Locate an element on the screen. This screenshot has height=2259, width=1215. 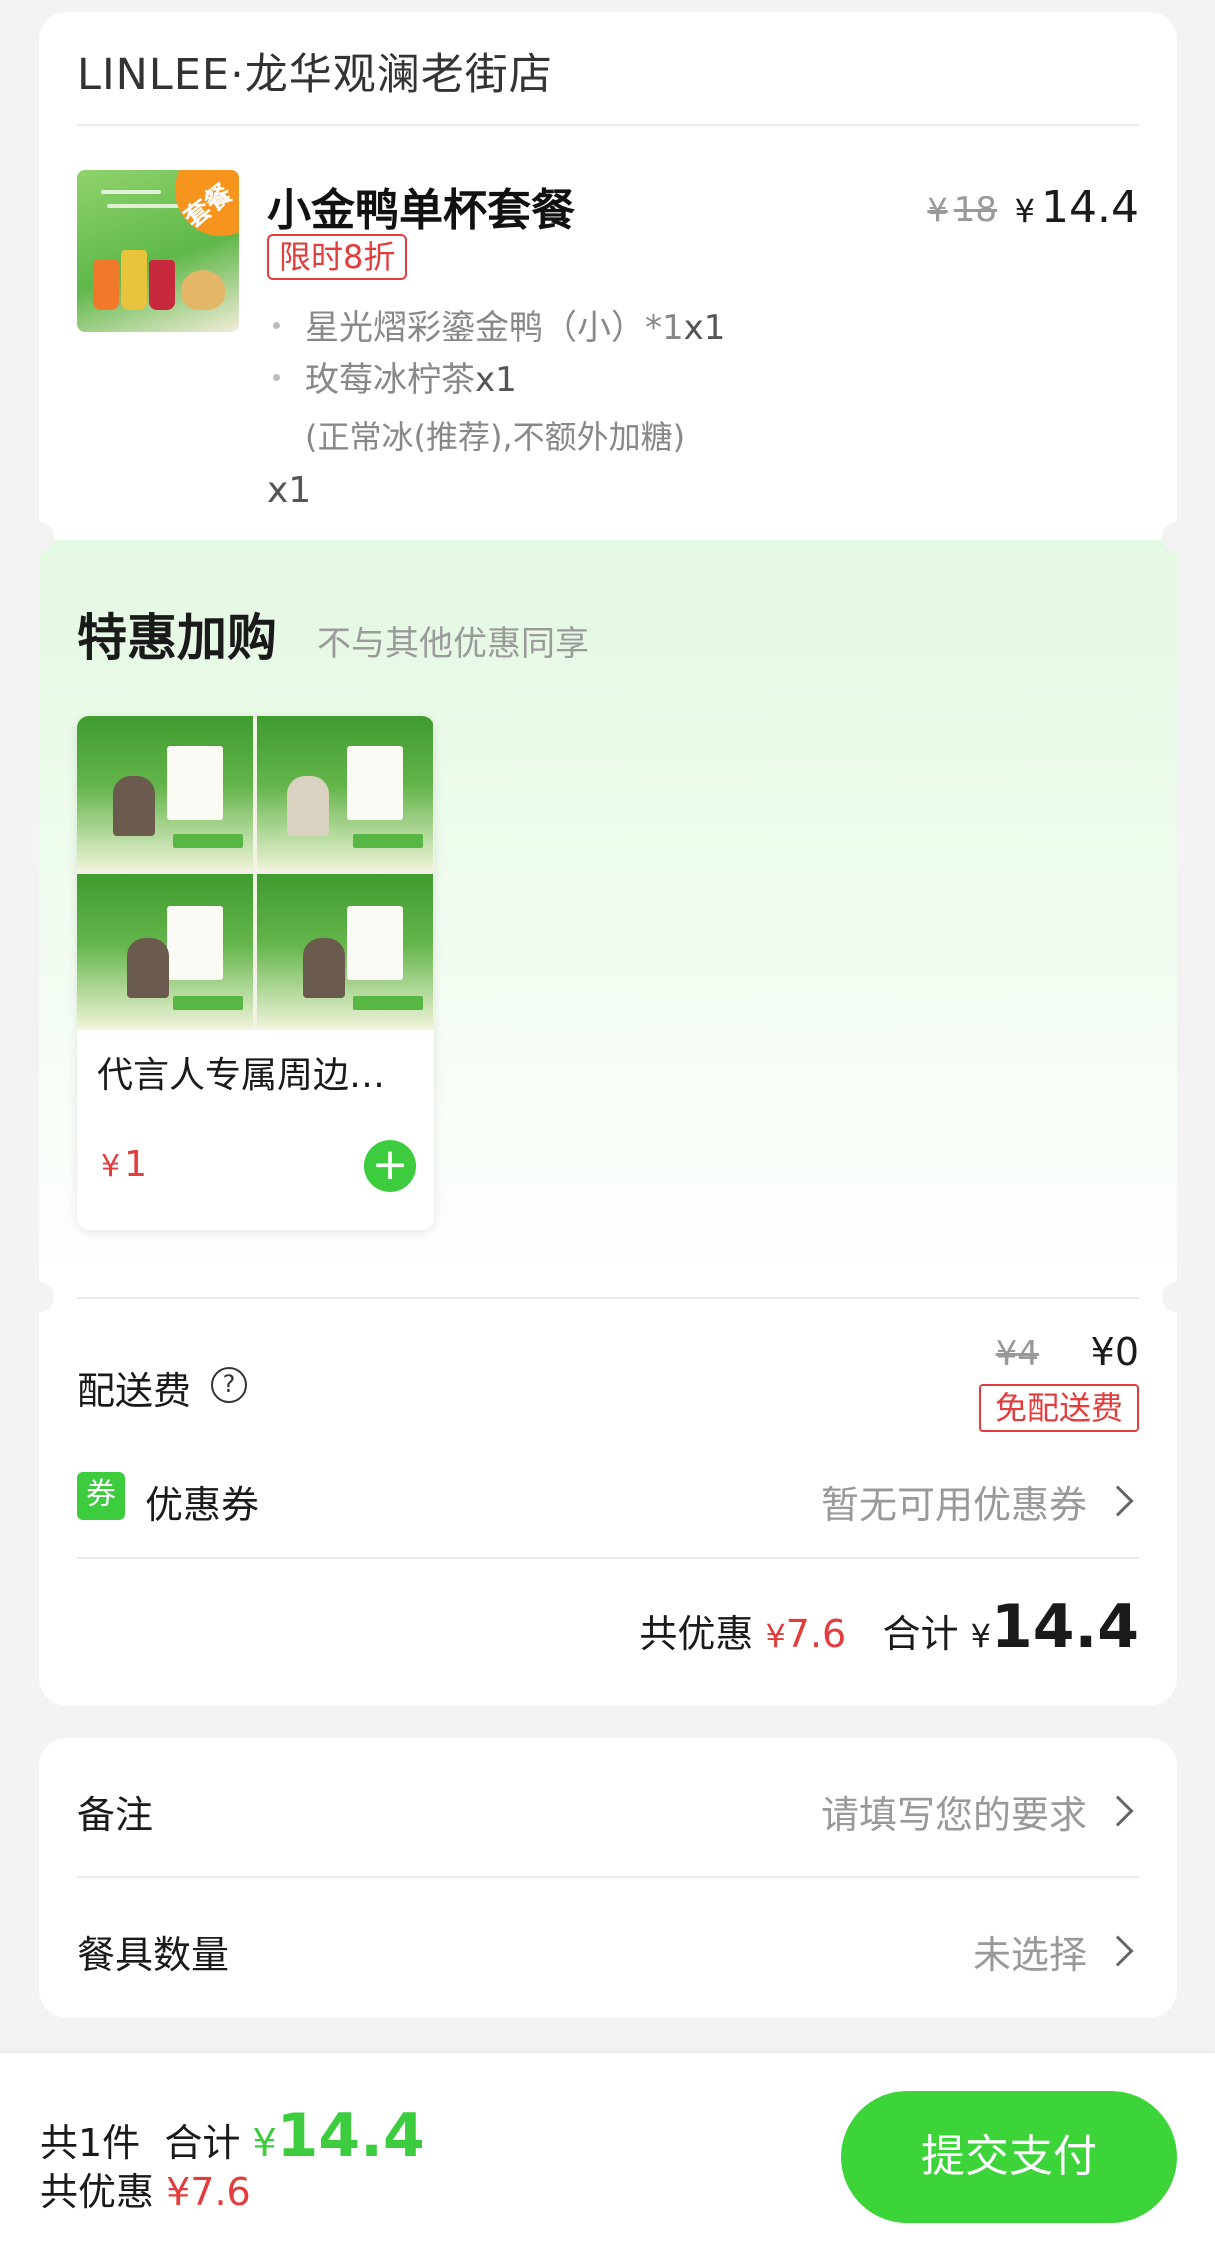
store-name: LINLEE·龙华观澜老街店 is located at coordinates (315, 75).